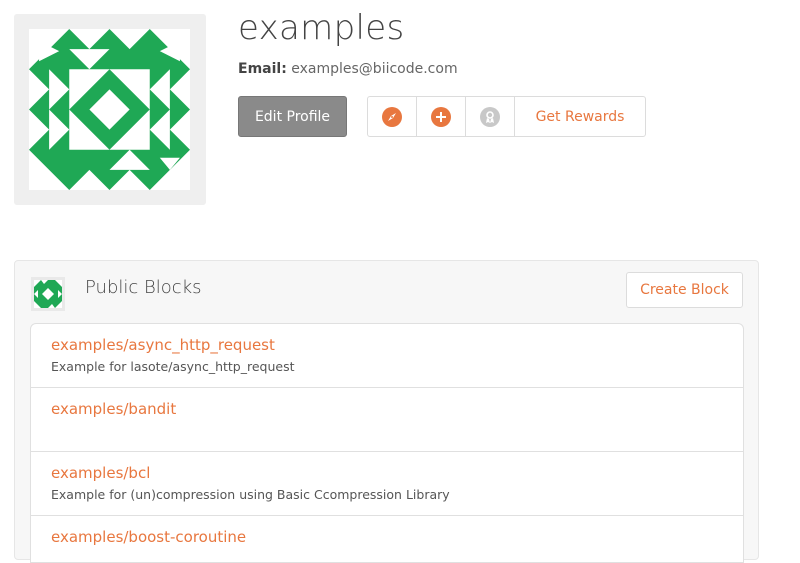 This screenshot has width=800, height=563. I want to click on email-label: Email:, so click(262, 69).